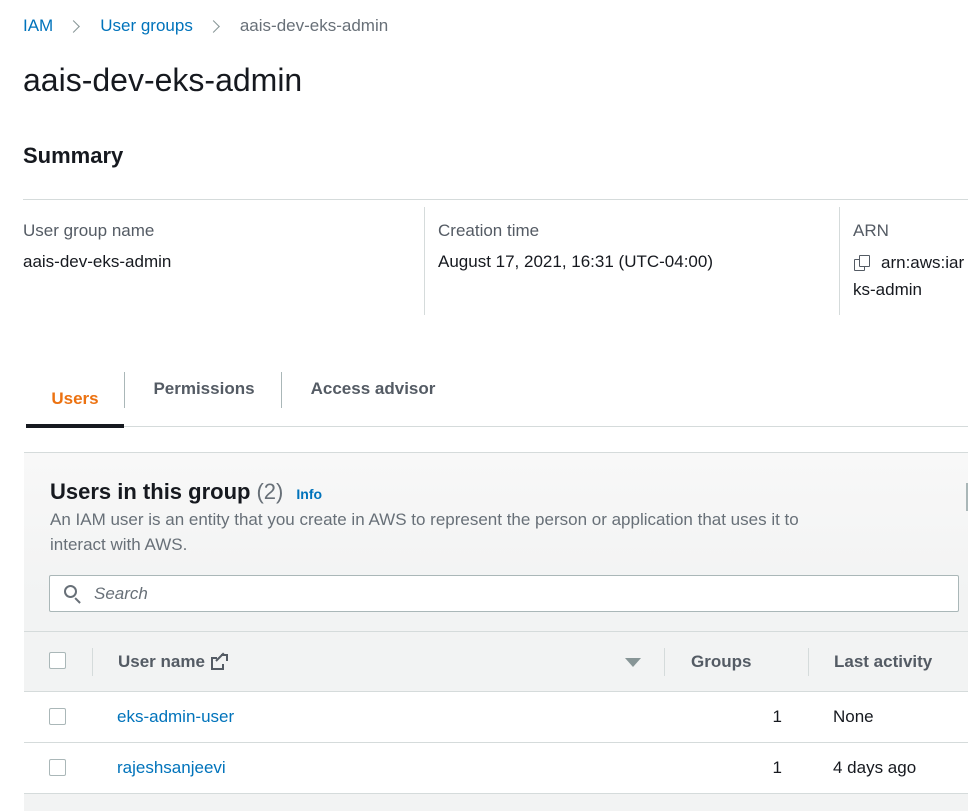 This screenshot has width=968, height=811. I want to click on arn-value: arn:aws:iar, so click(908, 263).